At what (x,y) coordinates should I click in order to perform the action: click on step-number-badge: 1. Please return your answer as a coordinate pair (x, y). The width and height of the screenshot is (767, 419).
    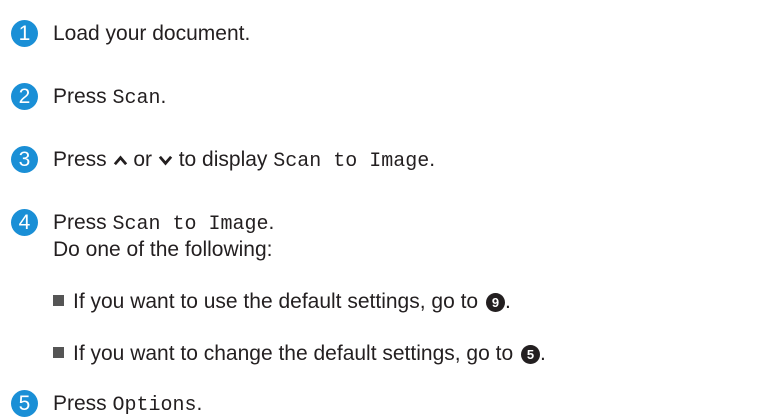
    Looking at the image, I should click on (24, 33).